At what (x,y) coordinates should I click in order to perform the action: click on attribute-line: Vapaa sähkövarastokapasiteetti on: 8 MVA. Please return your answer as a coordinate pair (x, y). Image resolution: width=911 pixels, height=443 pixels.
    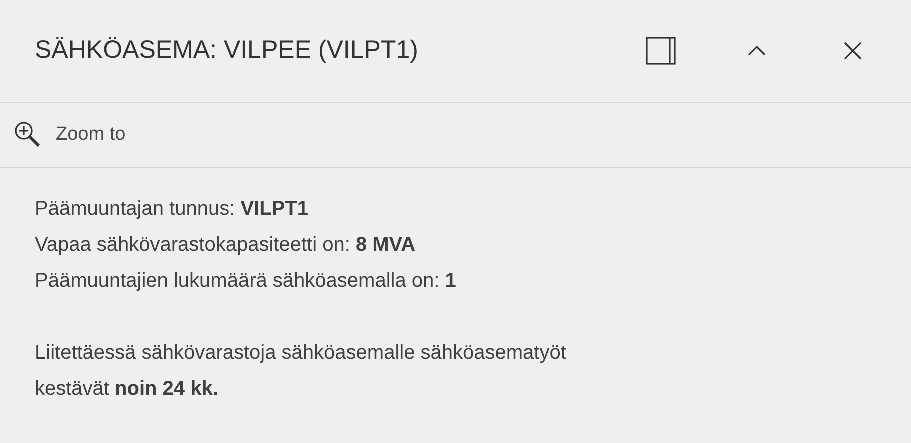
    Looking at the image, I should click on (226, 245).